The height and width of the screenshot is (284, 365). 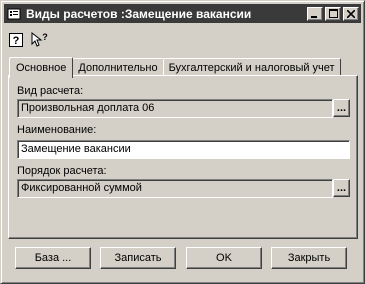 I want to click on order-label: Порядок расчета:, so click(x=62, y=171).